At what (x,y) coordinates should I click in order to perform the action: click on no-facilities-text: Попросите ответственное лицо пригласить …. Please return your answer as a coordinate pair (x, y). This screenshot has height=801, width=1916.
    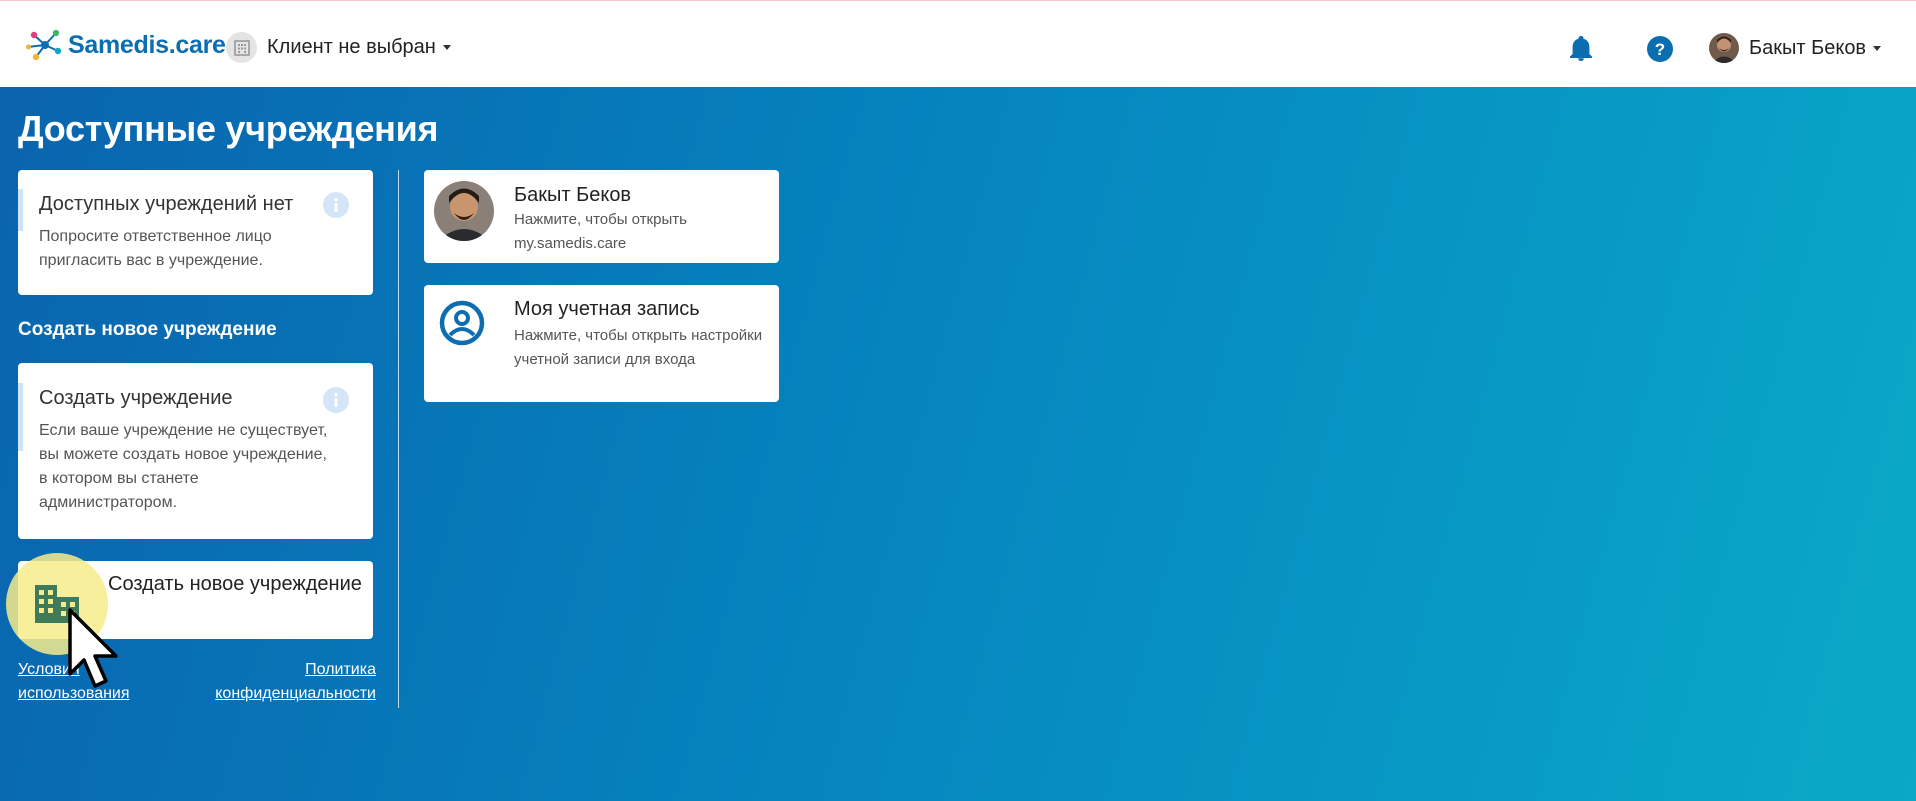
    Looking at the image, I should click on (155, 248).